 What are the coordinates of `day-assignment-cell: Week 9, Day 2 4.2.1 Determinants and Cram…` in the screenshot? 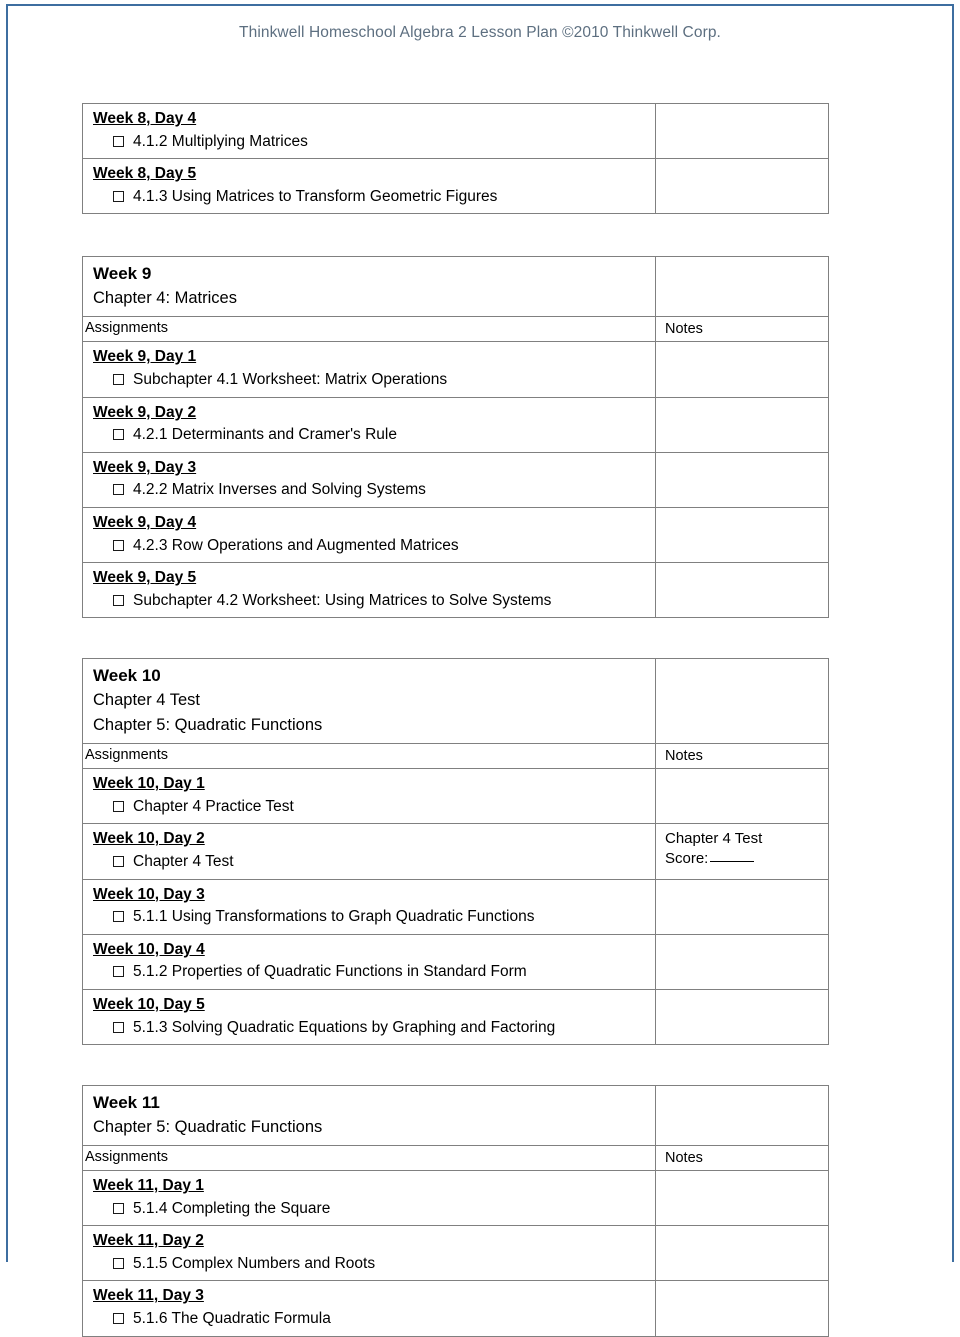 It's located at (369, 424).